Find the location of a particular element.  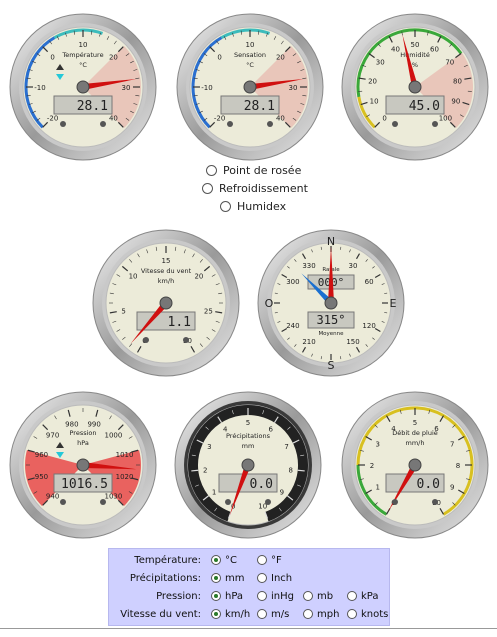

tick-label: -10 is located at coordinates (206, 88).